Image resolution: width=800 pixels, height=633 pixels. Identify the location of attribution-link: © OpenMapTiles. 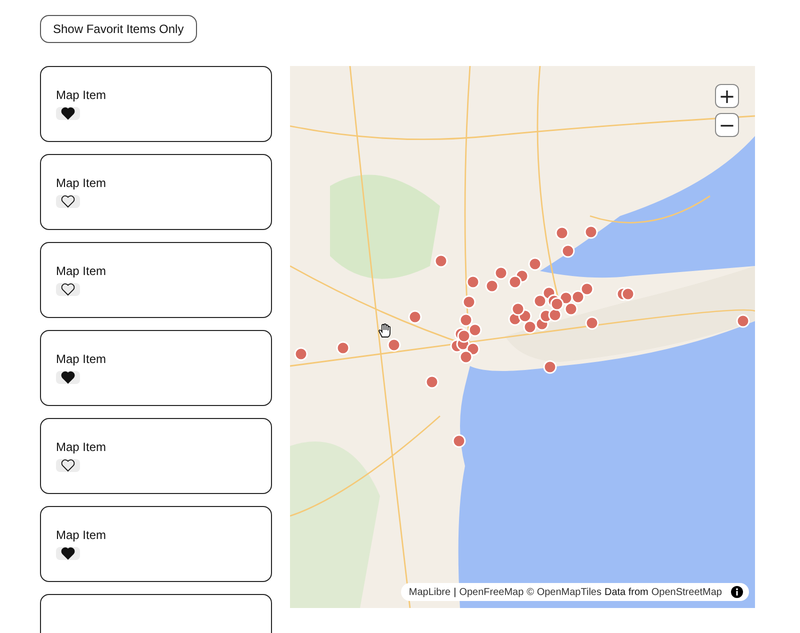
(564, 592).